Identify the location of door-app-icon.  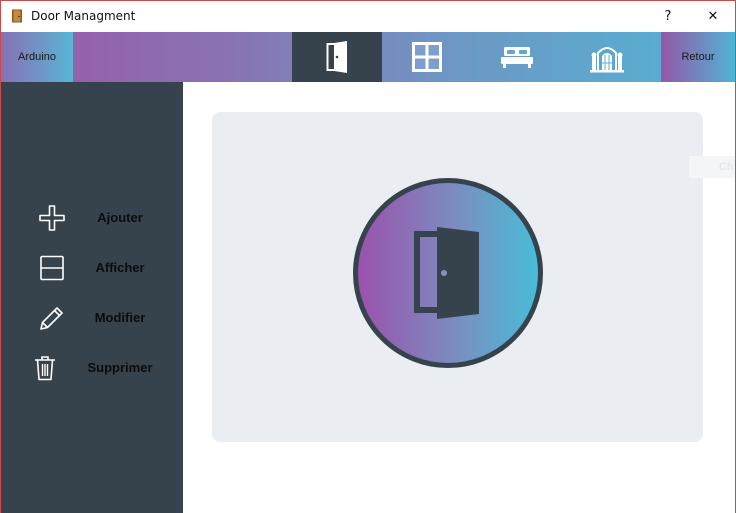
(17, 16).